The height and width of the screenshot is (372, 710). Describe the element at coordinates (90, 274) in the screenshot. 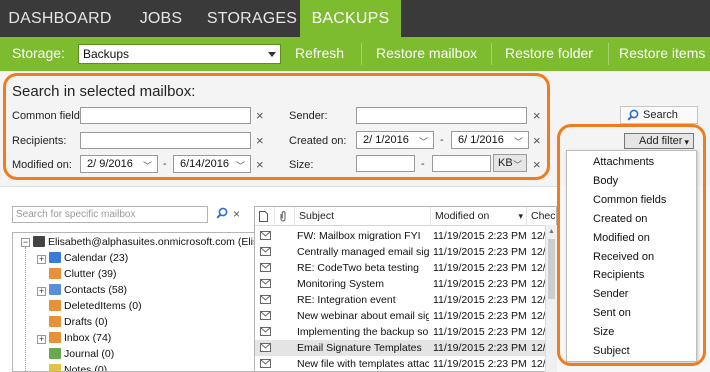

I see `tree-item-label: Clutter (39)` at that location.